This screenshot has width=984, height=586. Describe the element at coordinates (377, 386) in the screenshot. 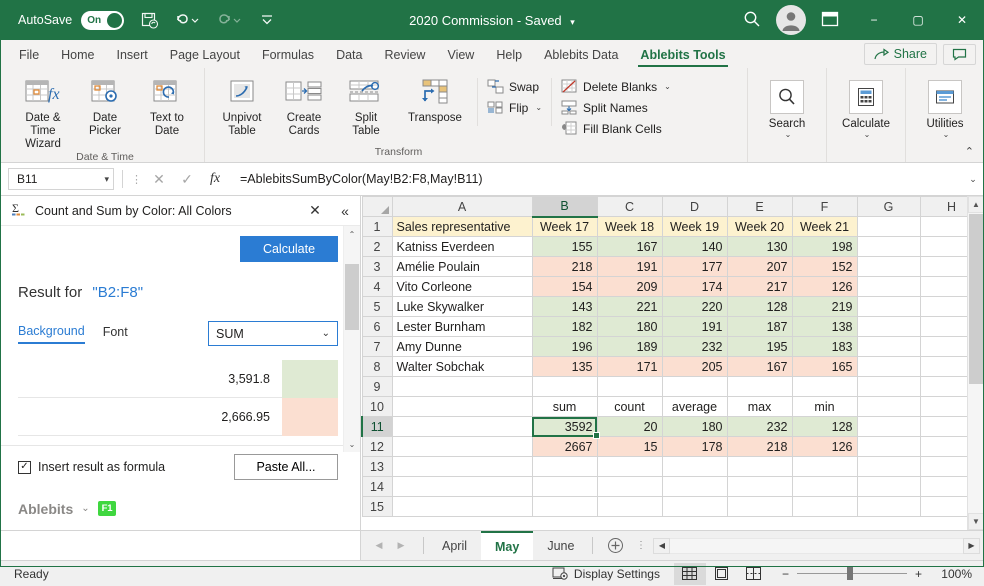

I see `row-header-9: 9` at that location.